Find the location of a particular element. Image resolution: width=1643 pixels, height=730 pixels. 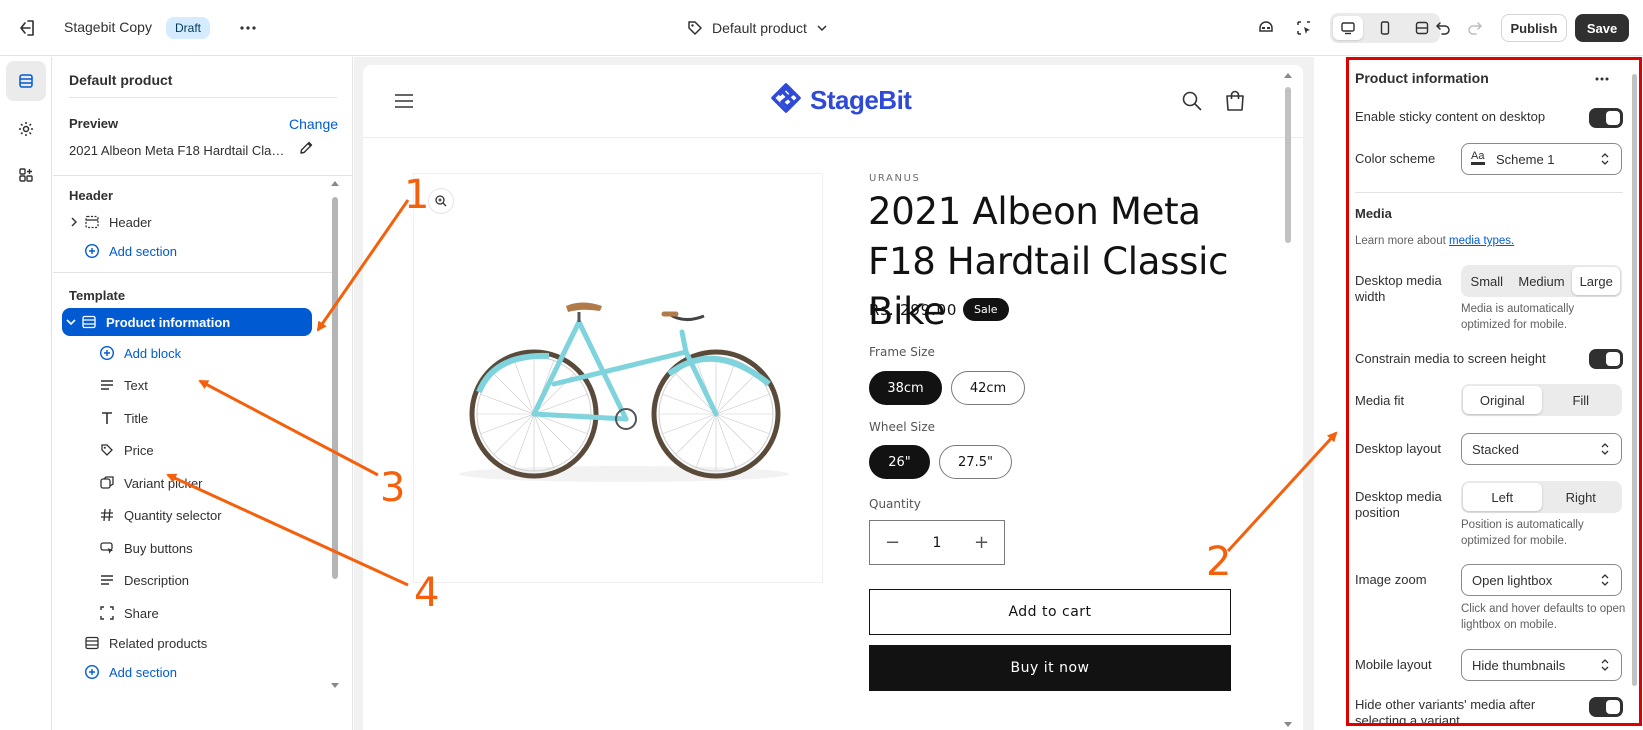

quantity-value: 1 is located at coordinates (937, 543).